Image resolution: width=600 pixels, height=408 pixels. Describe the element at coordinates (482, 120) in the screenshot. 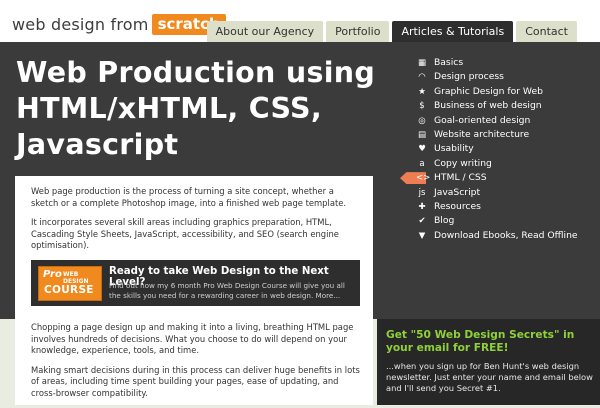

I see `menu-item-label: Goal-oriented design` at that location.